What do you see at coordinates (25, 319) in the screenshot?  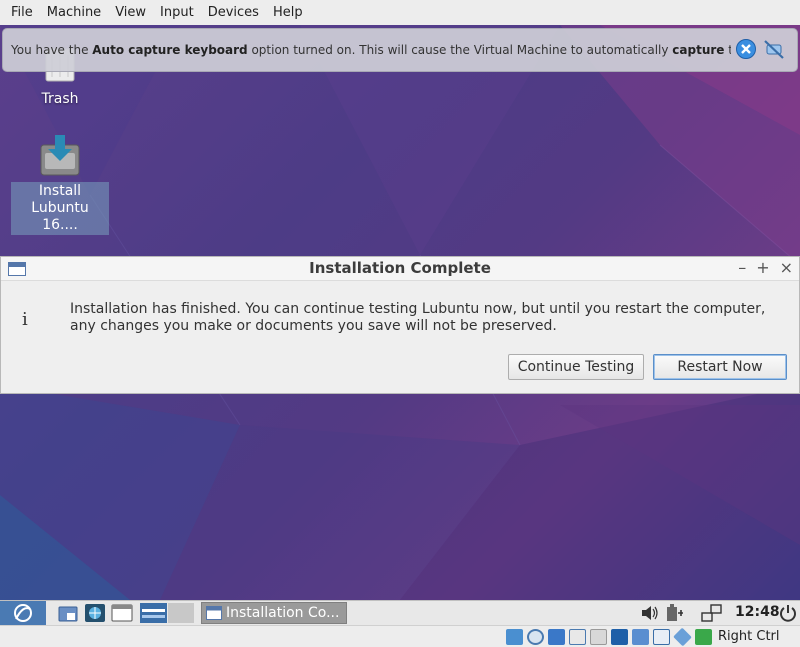 I see `info-icon: i` at bounding box center [25, 319].